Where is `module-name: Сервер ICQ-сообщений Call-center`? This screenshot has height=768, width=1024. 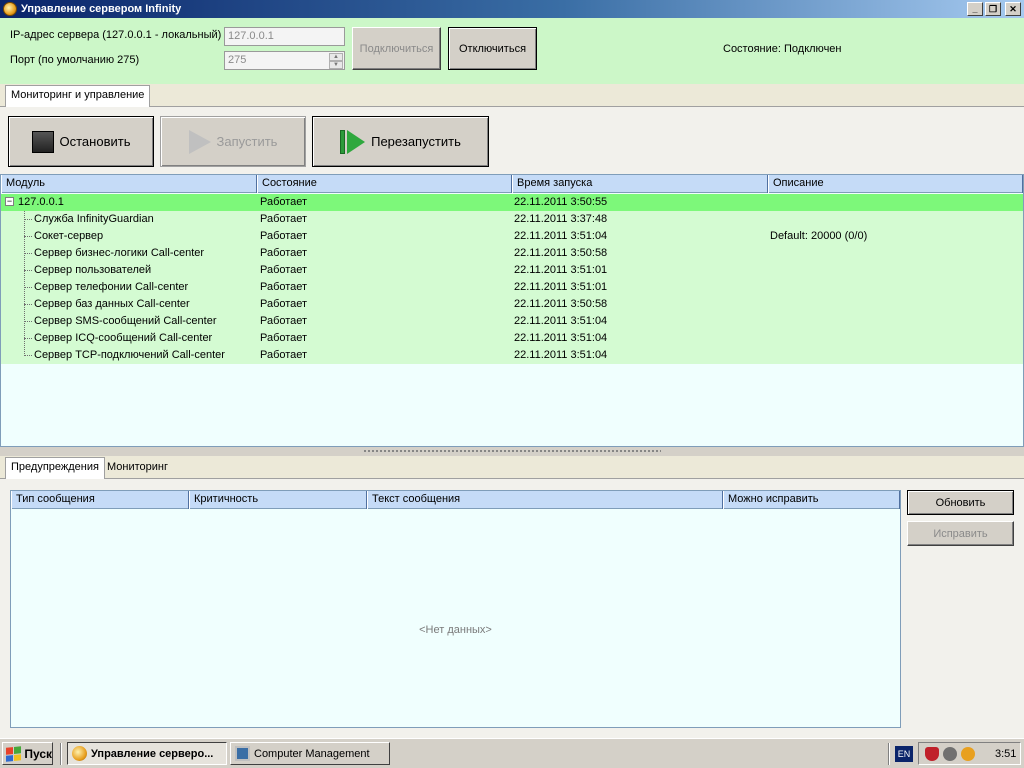
module-name: Сервер ICQ-сообщений Call-center is located at coordinates (123, 338).